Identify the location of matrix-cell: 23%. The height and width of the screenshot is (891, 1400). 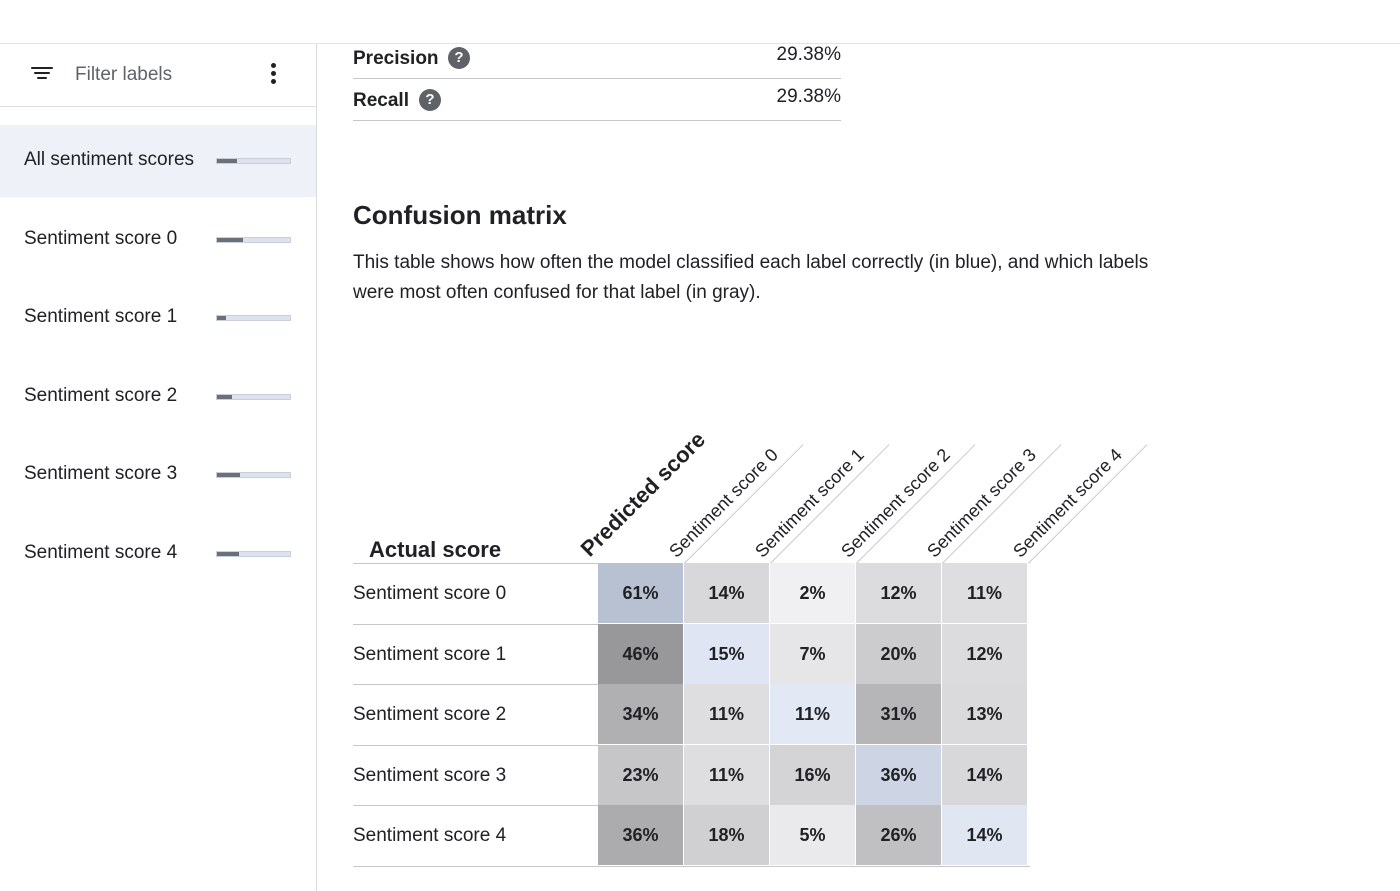
(641, 774).